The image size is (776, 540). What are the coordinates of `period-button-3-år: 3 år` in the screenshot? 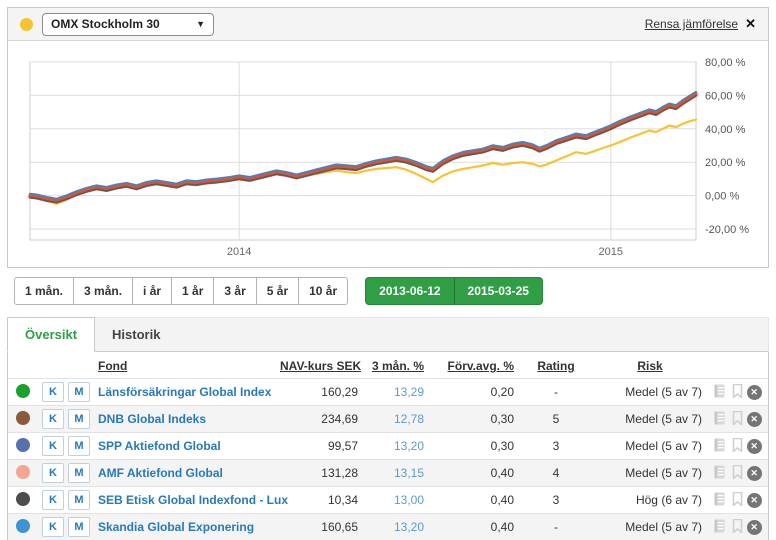 It's located at (235, 291).